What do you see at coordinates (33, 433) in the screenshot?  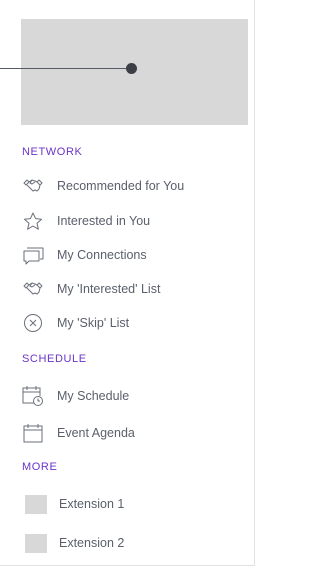 I see `calendar-icon` at bounding box center [33, 433].